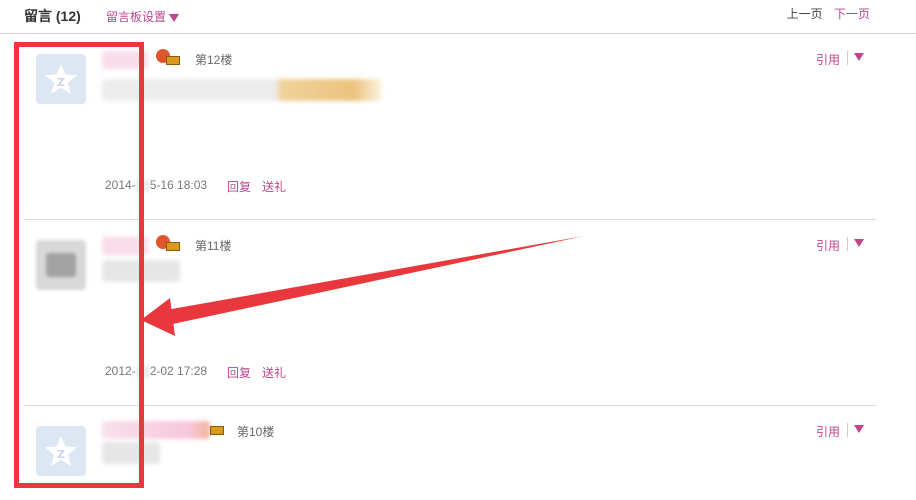 The width and height of the screenshot is (916, 500). Describe the element at coordinates (852, 14) in the screenshot. I see `next-page-link: 下一页` at that location.